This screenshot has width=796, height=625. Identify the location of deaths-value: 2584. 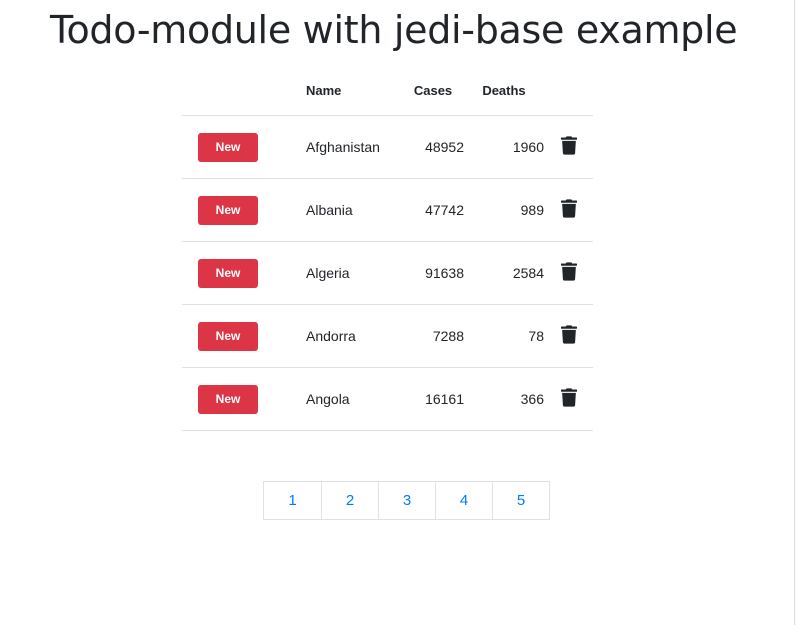
(504, 273).